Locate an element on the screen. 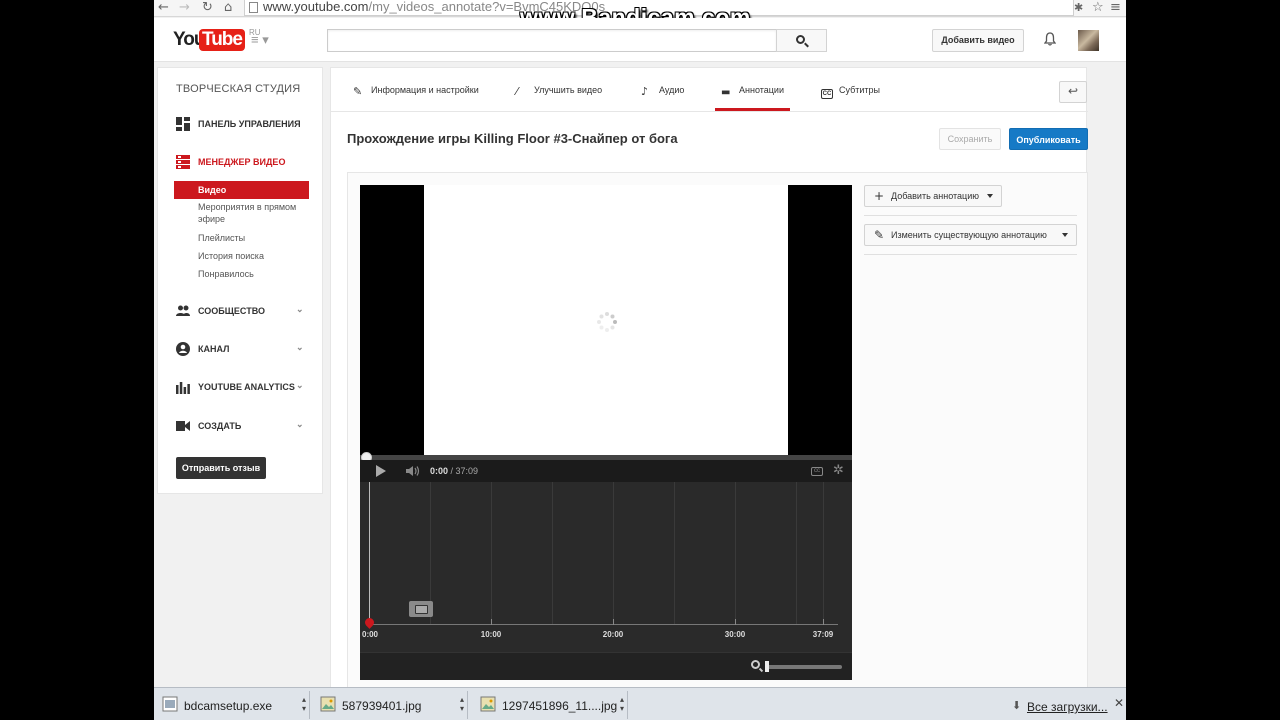 The image size is (1280, 720). sidebar-subitem-label: Видео is located at coordinates (212, 190).